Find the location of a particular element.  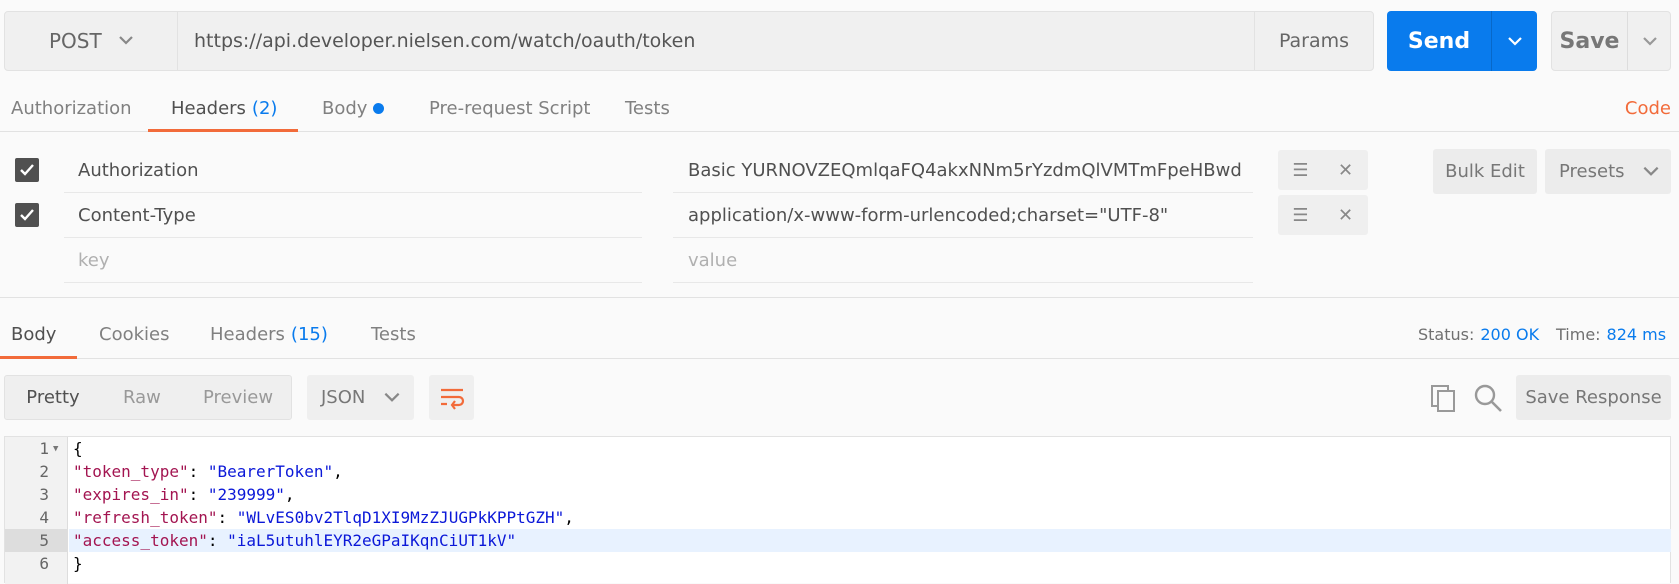

line-number: 2 is located at coordinates (44, 471).